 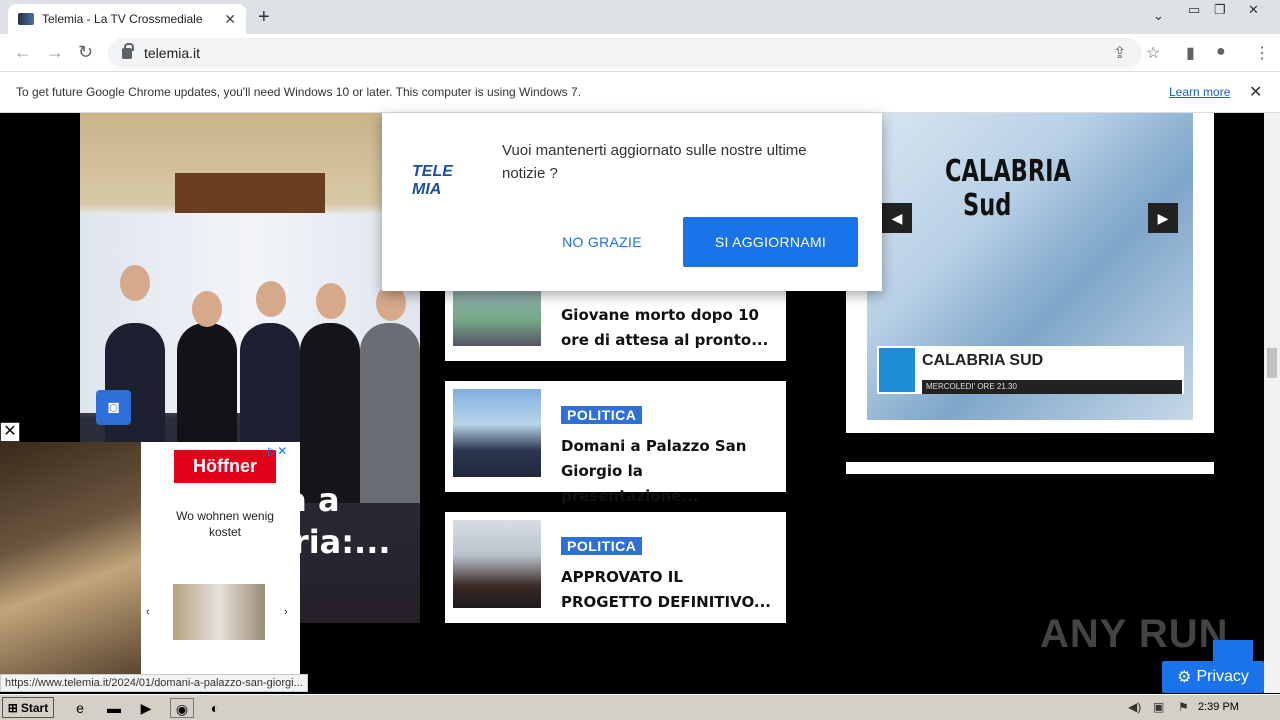 What do you see at coordinates (219, 612) in the screenshot?
I see `ad-product-image` at bounding box center [219, 612].